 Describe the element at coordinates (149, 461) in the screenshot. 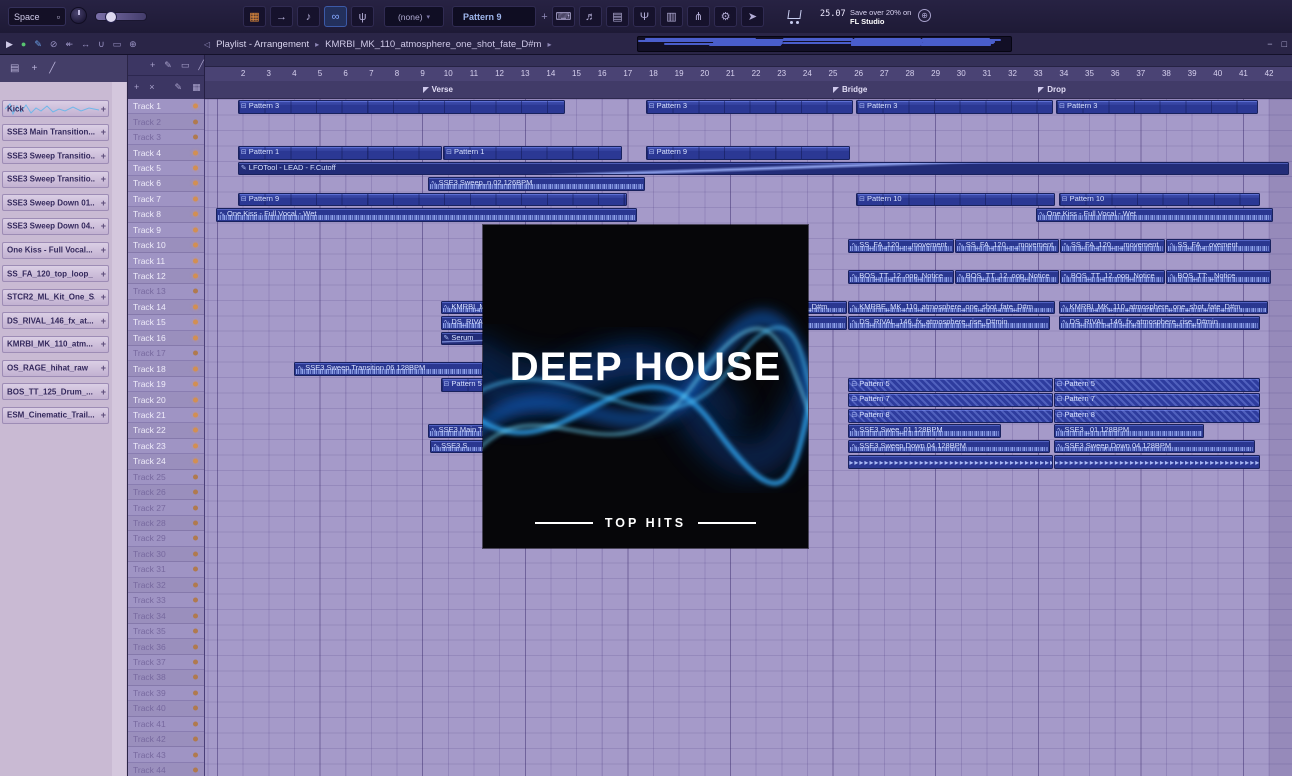

I see `track-name: Track 24` at that location.